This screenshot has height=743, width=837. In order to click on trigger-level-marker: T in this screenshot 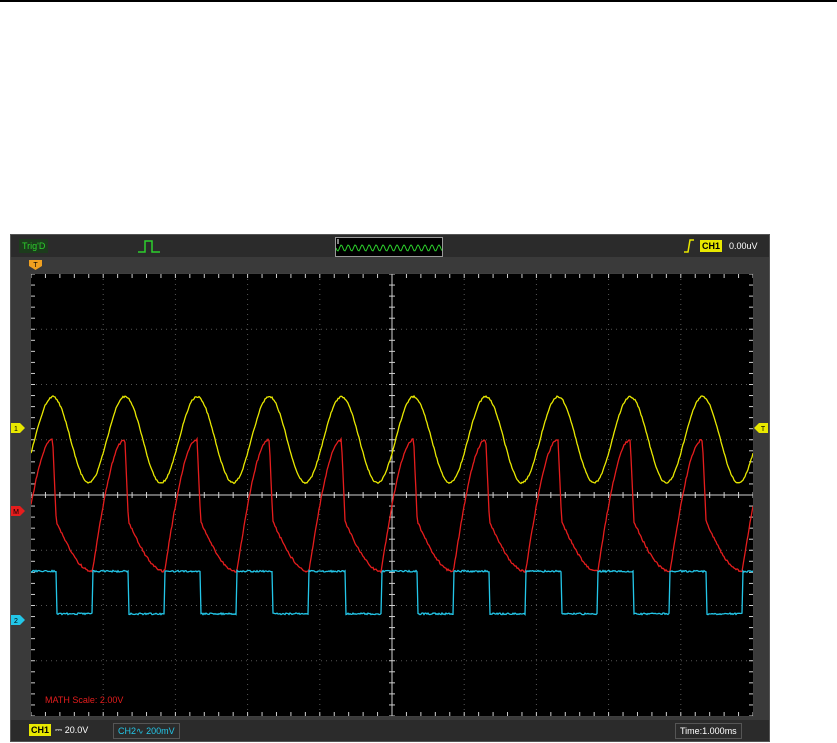, I will do `click(761, 428)`.